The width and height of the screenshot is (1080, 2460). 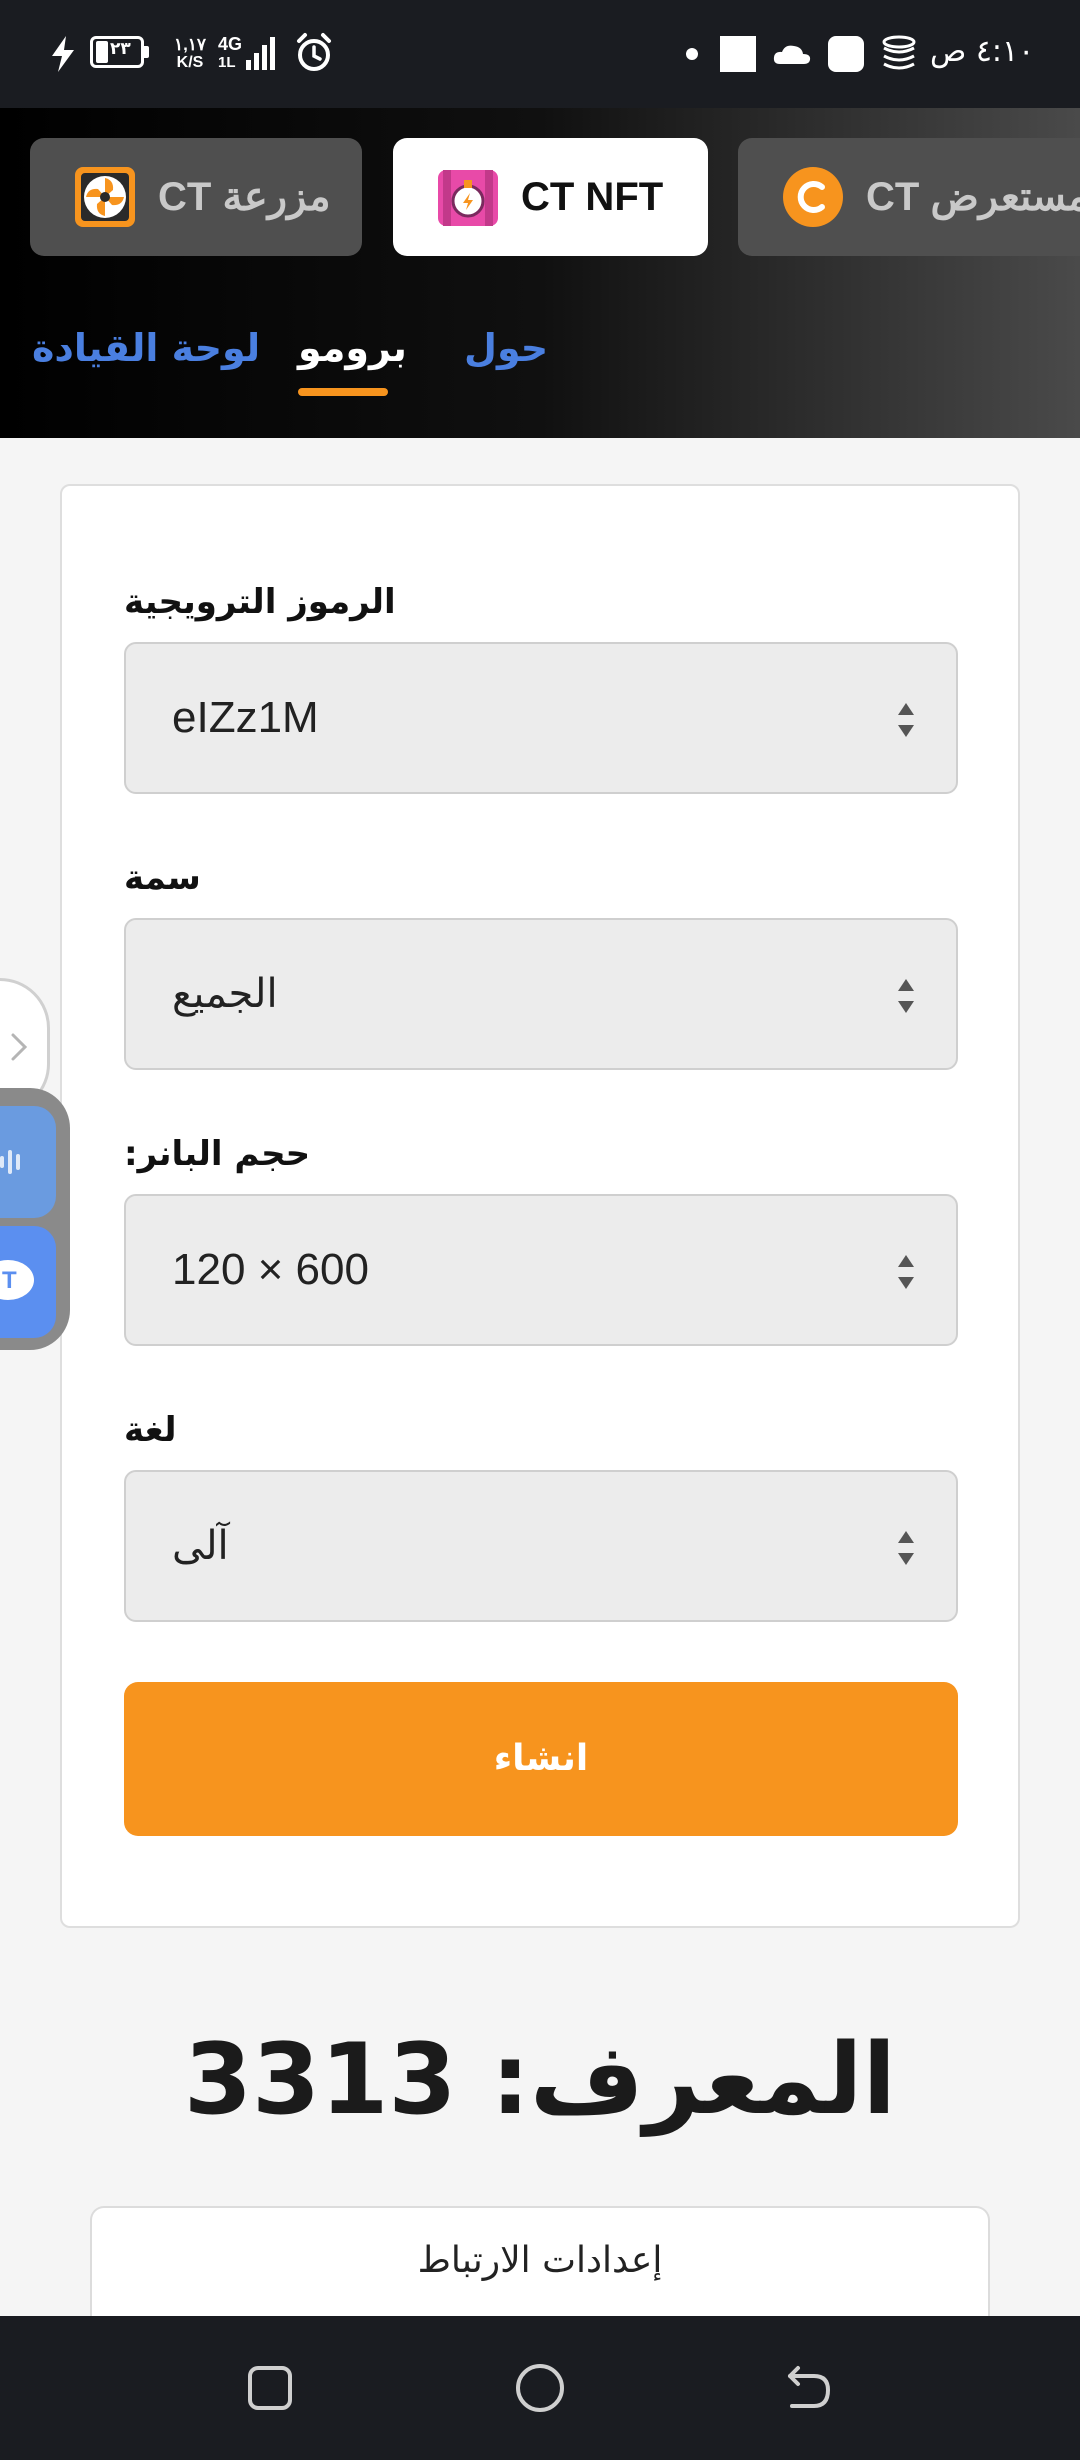 I want to click on link-settings-button: إعدادات الارتباط, so click(x=540, y=2266).